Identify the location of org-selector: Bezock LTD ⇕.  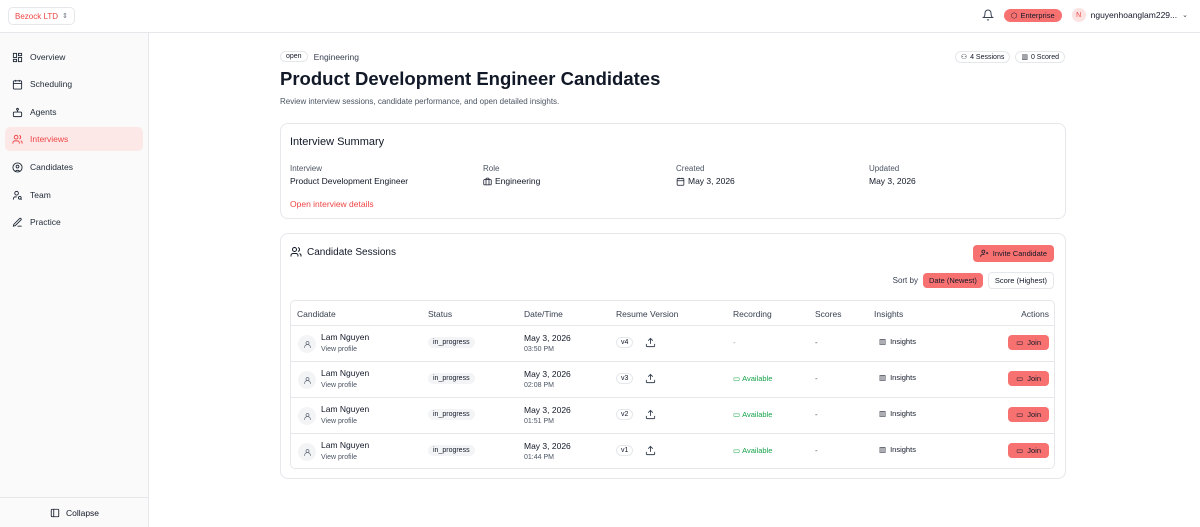
(41, 16).